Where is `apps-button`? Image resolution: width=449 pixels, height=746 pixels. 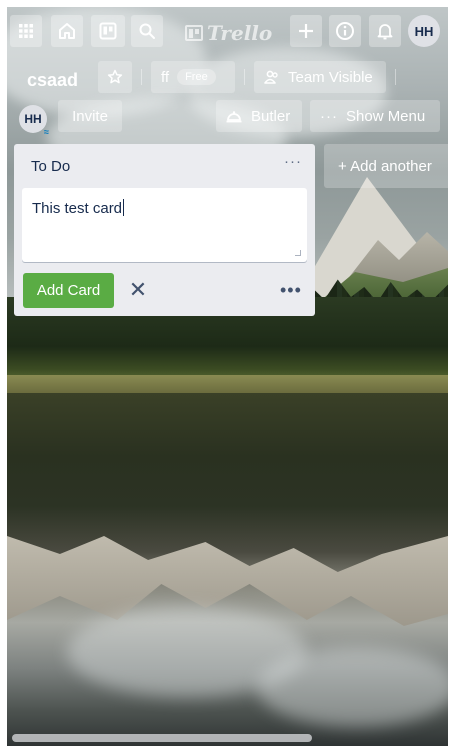
apps-button is located at coordinates (26, 31).